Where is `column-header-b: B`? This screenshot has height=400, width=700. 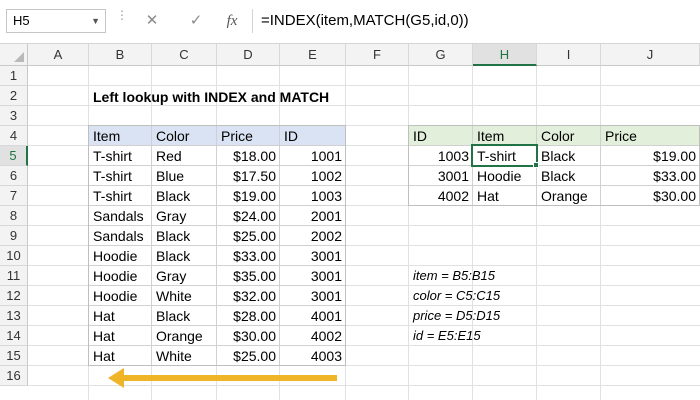 column-header-b: B is located at coordinates (120, 55).